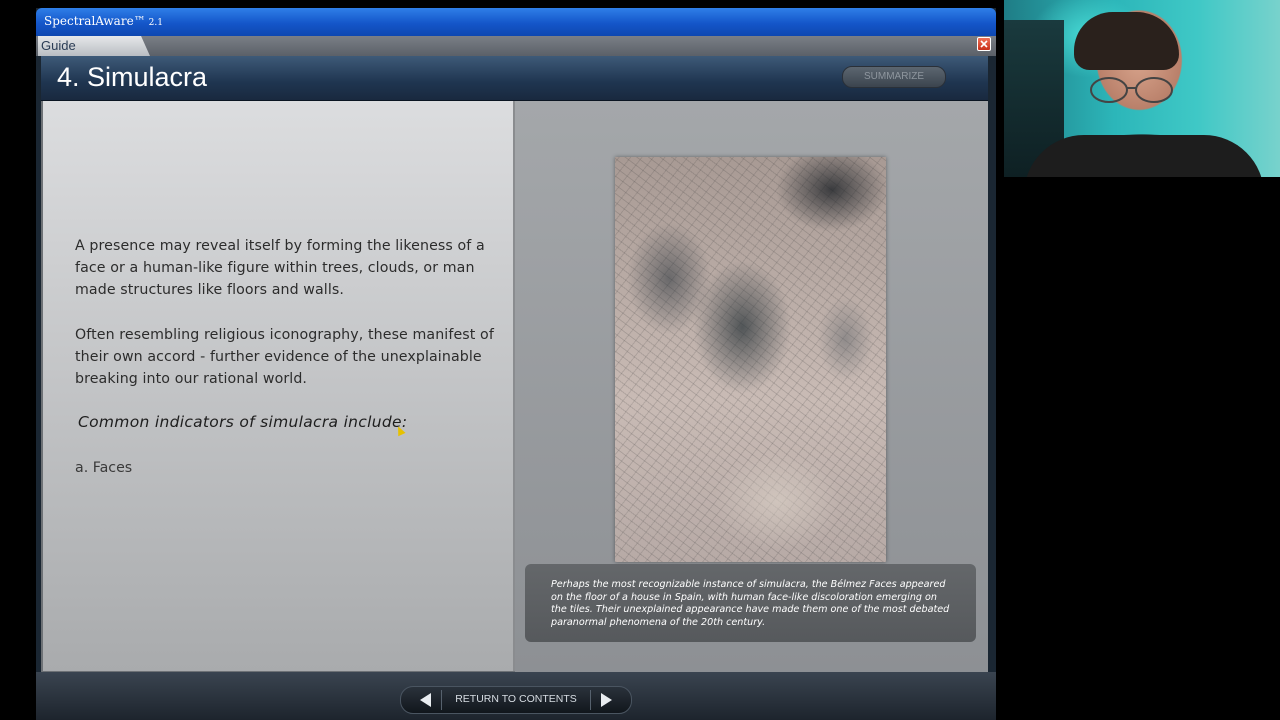  What do you see at coordinates (1126, 41) in the screenshot?
I see `webcam-person-hair` at bounding box center [1126, 41].